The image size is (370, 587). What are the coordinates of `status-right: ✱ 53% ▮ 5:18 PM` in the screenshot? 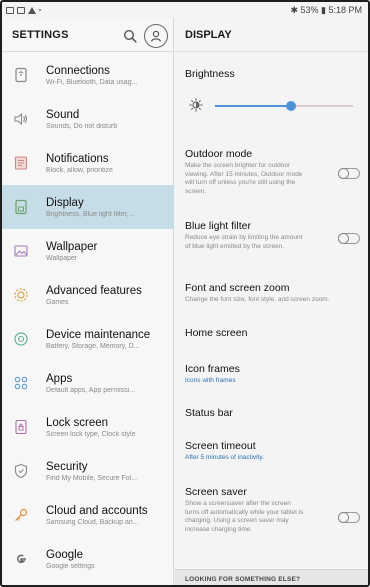 It's located at (327, 10).